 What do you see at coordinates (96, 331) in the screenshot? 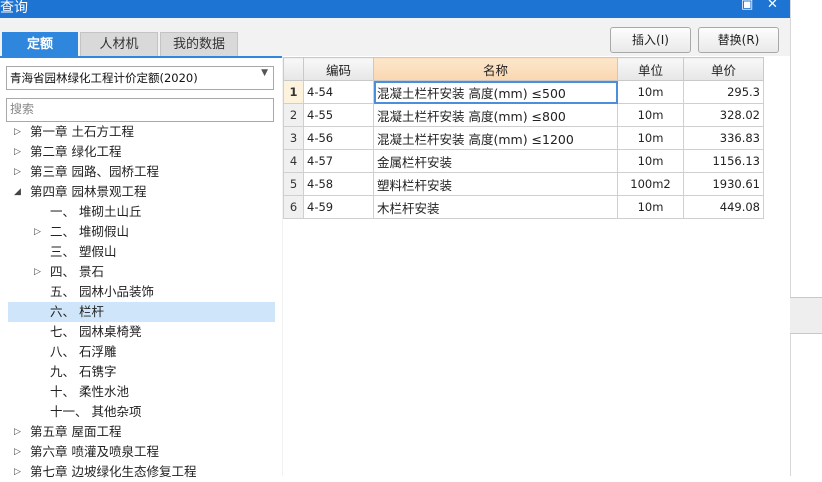
I see `tree-item-label: 七、 园林桌椅凳` at bounding box center [96, 331].